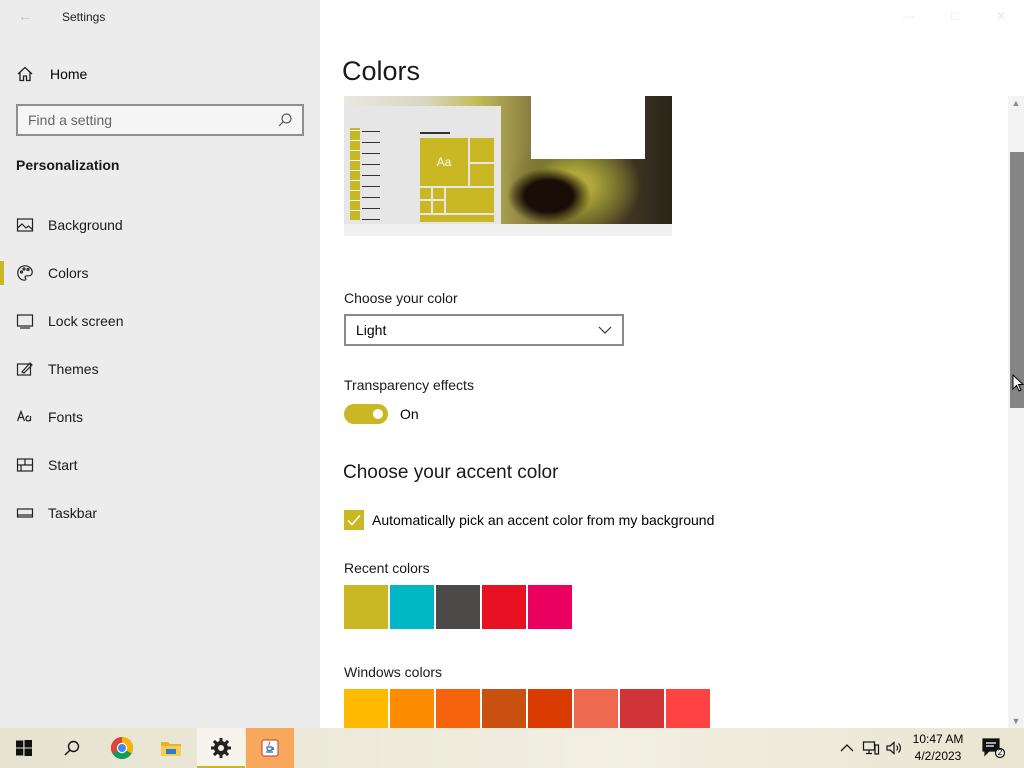  I want to click on settings-gear-icon, so click(221, 748).